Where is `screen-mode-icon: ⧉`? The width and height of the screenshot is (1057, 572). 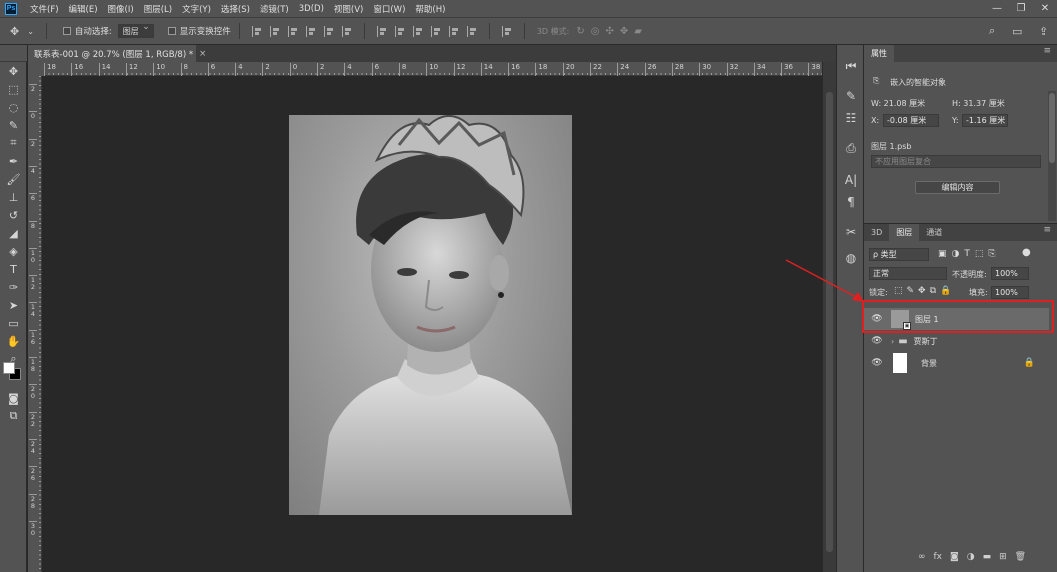 screen-mode-icon: ⧉ is located at coordinates (13, 416).